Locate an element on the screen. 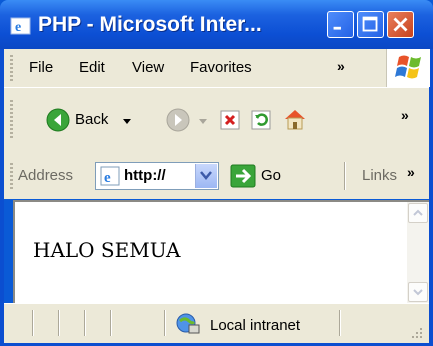 The width and height of the screenshot is (433, 346). stop-icon is located at coordinates (230, 120).